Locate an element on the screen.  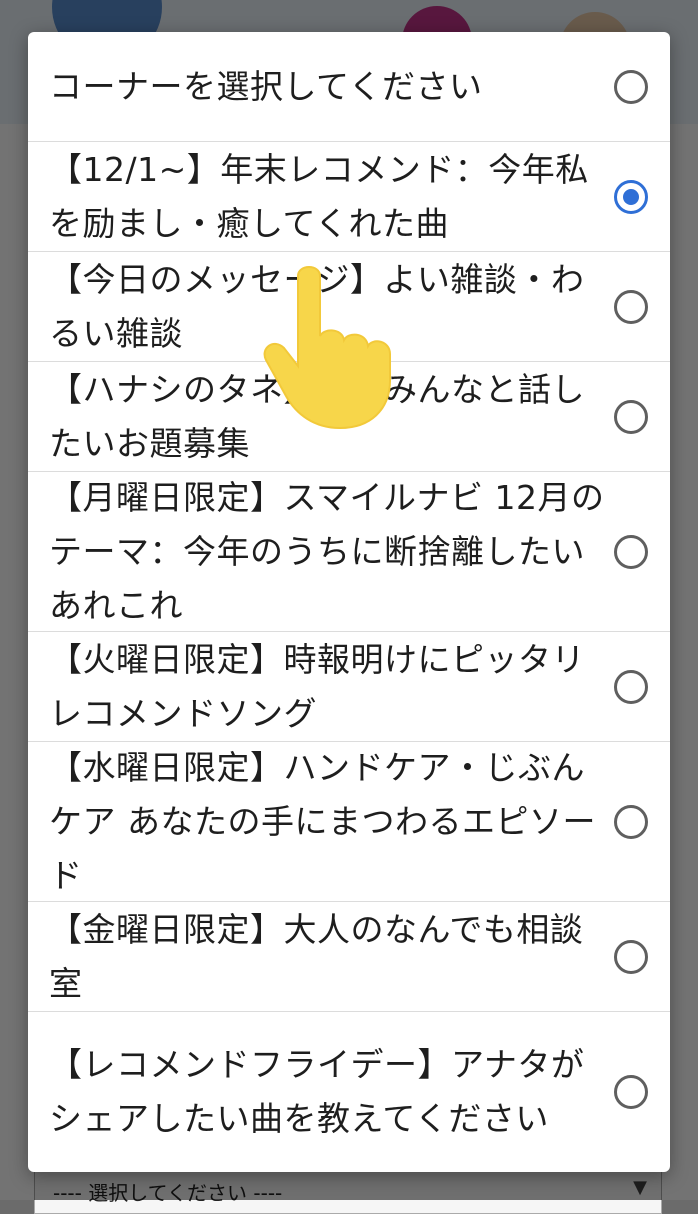
option-recommend-friday: 【レコメンドフライデー】アナタがシェアしたい曲を教えてください is located at coordinates (349, 1092).